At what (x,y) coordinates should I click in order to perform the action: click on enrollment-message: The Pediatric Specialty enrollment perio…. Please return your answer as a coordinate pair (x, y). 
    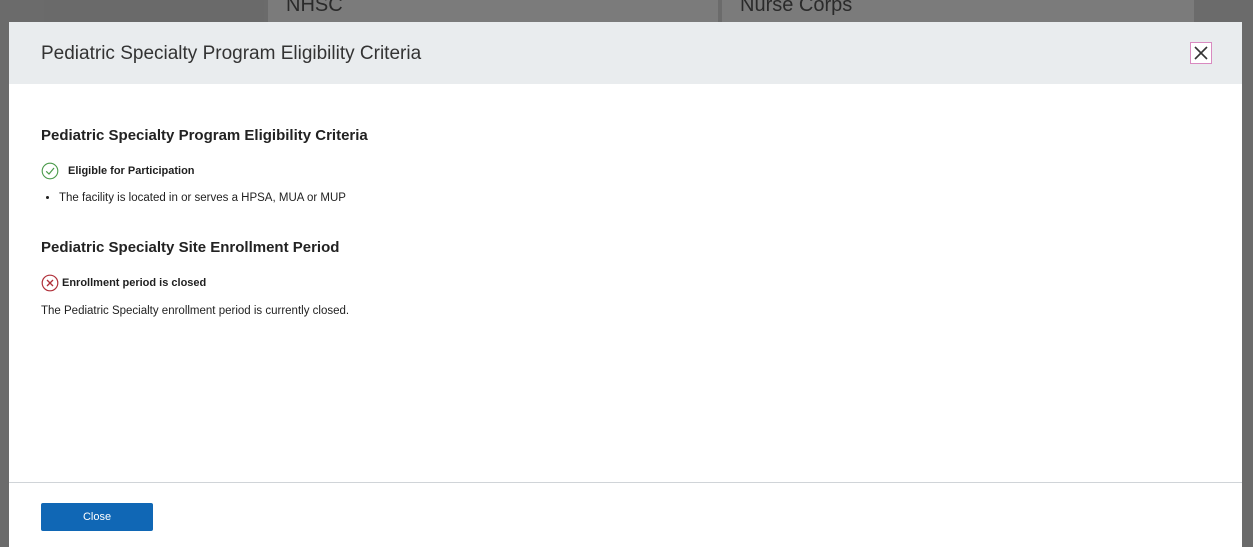
    Looking at the image, I should click on (195, 311).